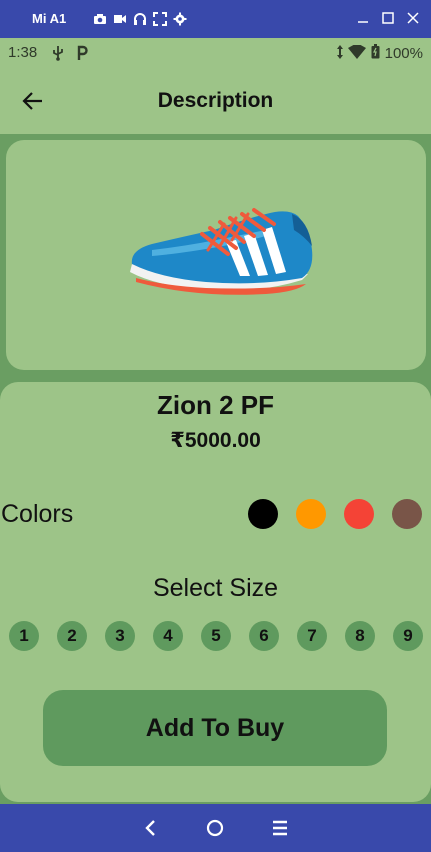 The image size is (431, 852). What do you see at coordinates (49, 18) in the screenshot?
I see `device-name: Mi A1` at bounding box center [49, 18].